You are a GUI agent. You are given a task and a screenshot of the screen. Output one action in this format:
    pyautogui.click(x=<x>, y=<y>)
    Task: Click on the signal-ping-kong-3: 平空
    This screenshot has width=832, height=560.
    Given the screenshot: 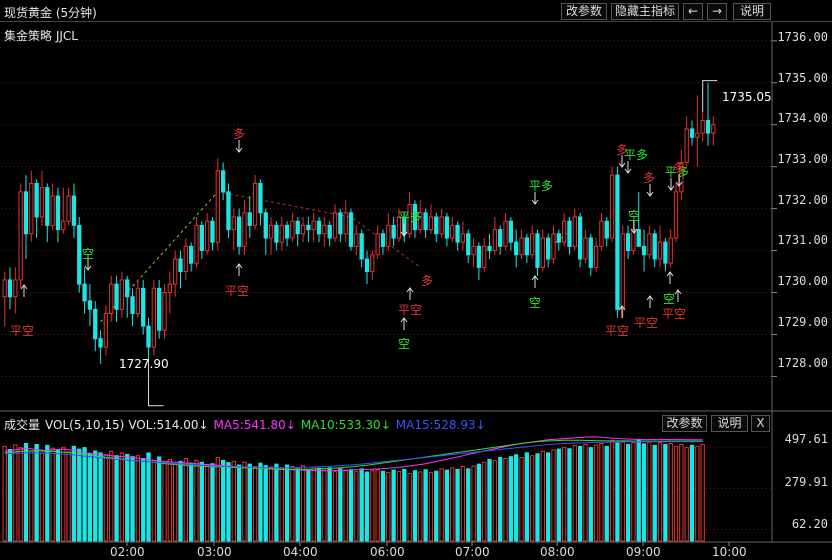 What is the action you would take?
    pyautogui.click(x=410, y=310)
    